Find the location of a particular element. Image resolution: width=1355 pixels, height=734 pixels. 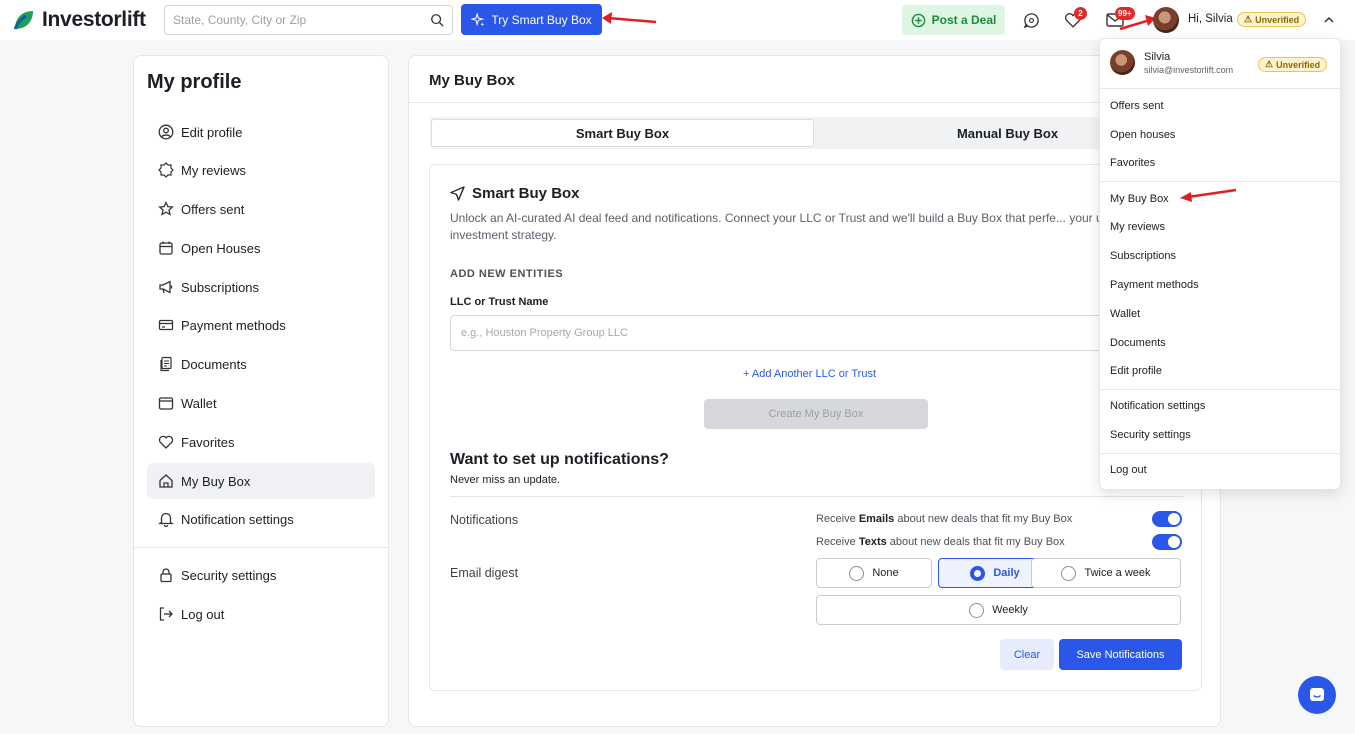

sidebar-item-label: Security settings is located at coordinates (229, 575).